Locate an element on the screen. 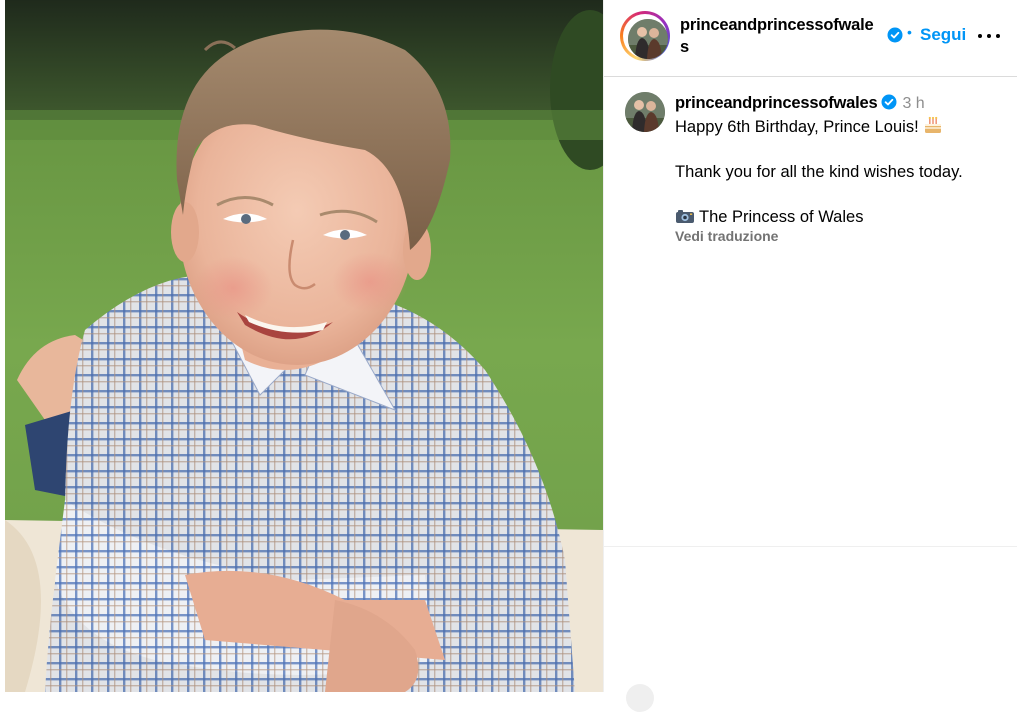 Image resolution: width=1017 pixels, height=712 pixels. caption-line: Thank you for all the kind wishes today. is located at coordinates (819, 172).